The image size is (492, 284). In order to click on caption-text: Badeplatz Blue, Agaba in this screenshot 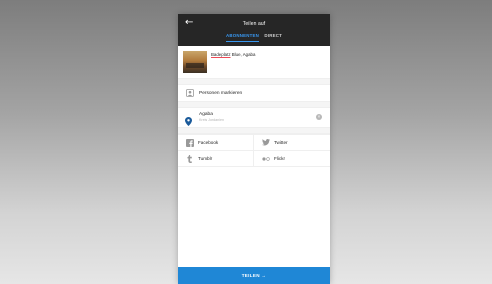, I will do `click(233, 54)`.